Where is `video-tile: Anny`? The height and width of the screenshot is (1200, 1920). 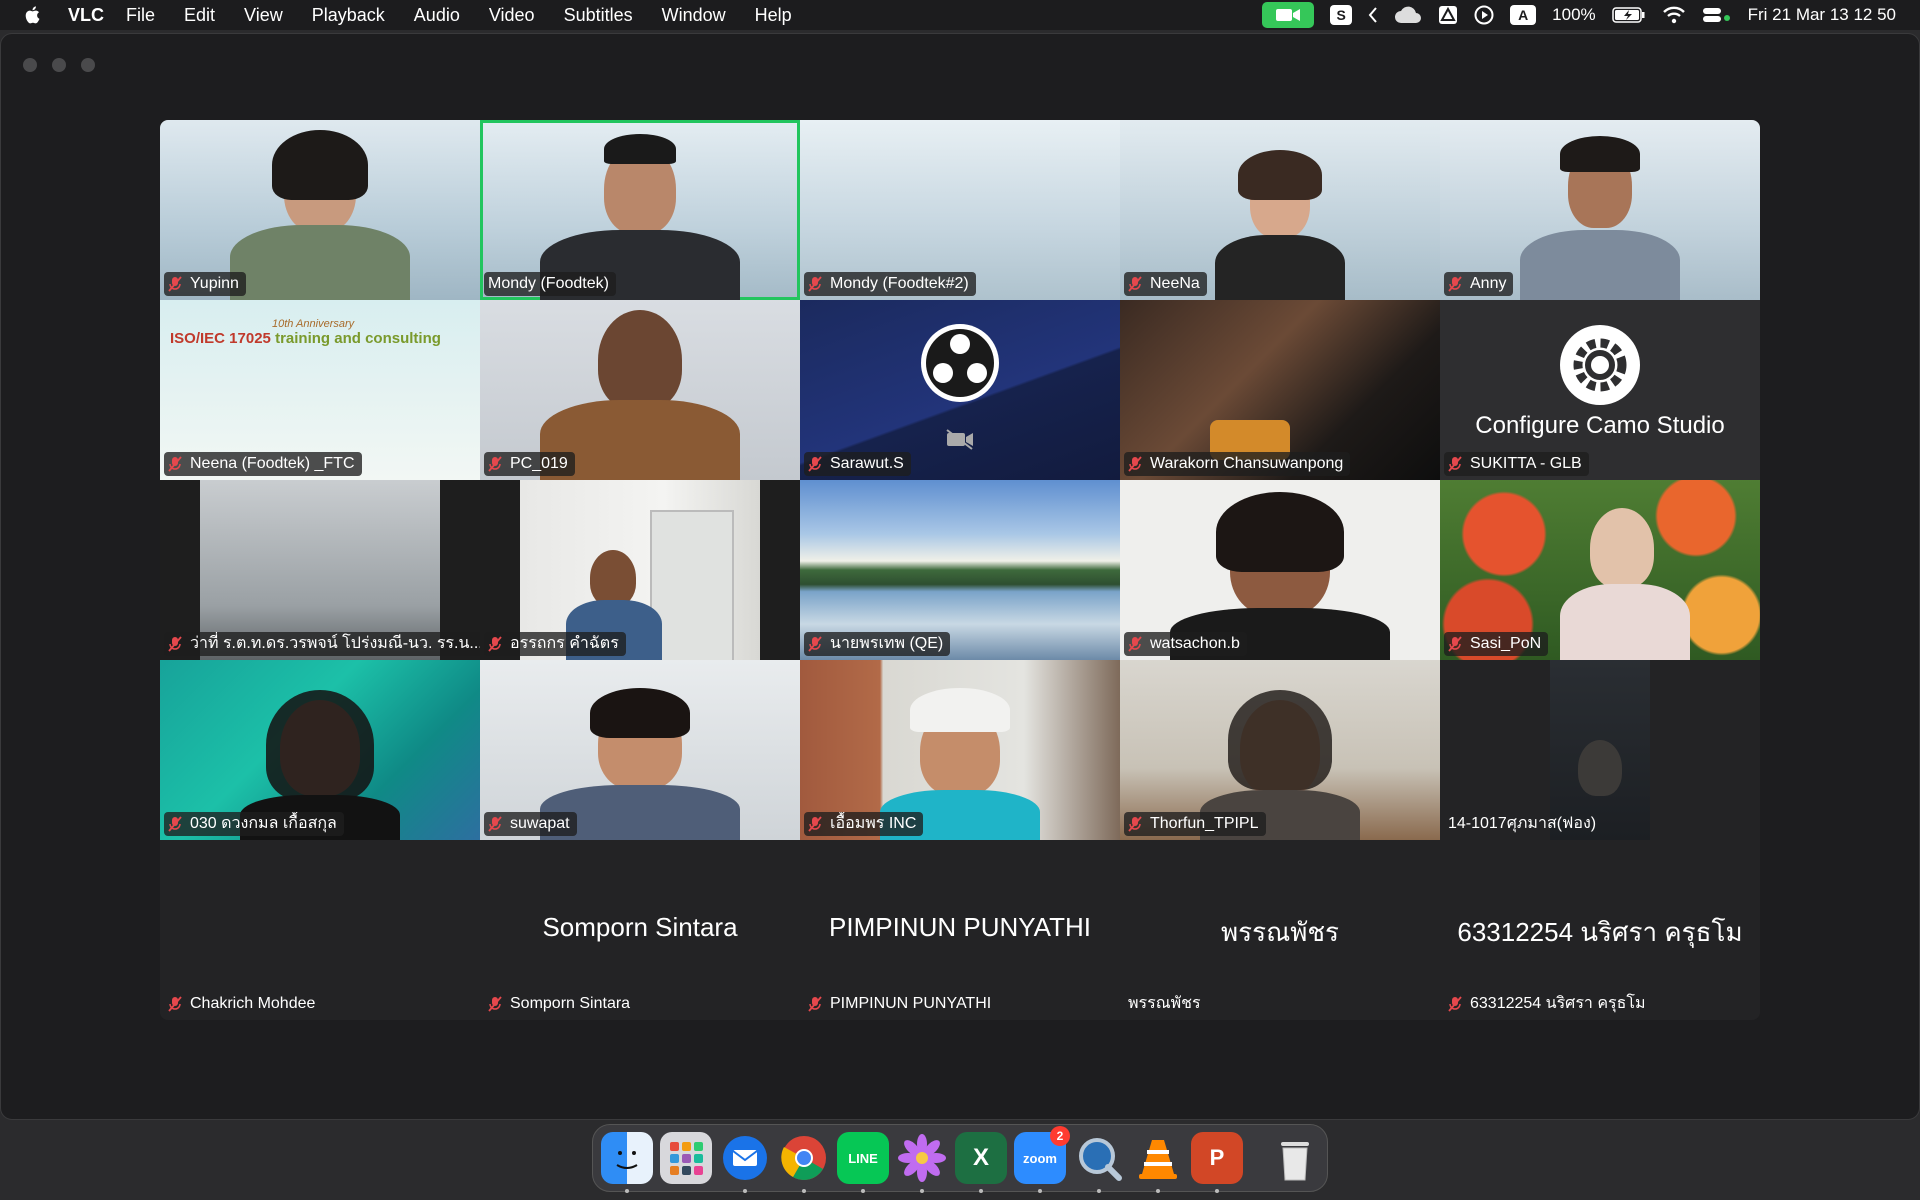
video-tile: Anny is located at coordinates (1600, 210).